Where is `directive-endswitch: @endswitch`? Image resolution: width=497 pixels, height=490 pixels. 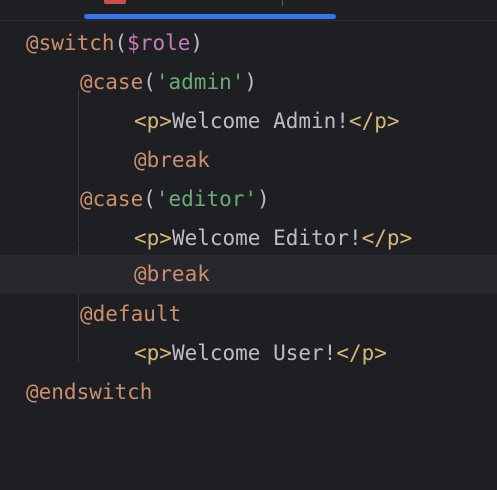 directive-endswitch: @endswitch is located at coordinates (89, 392).